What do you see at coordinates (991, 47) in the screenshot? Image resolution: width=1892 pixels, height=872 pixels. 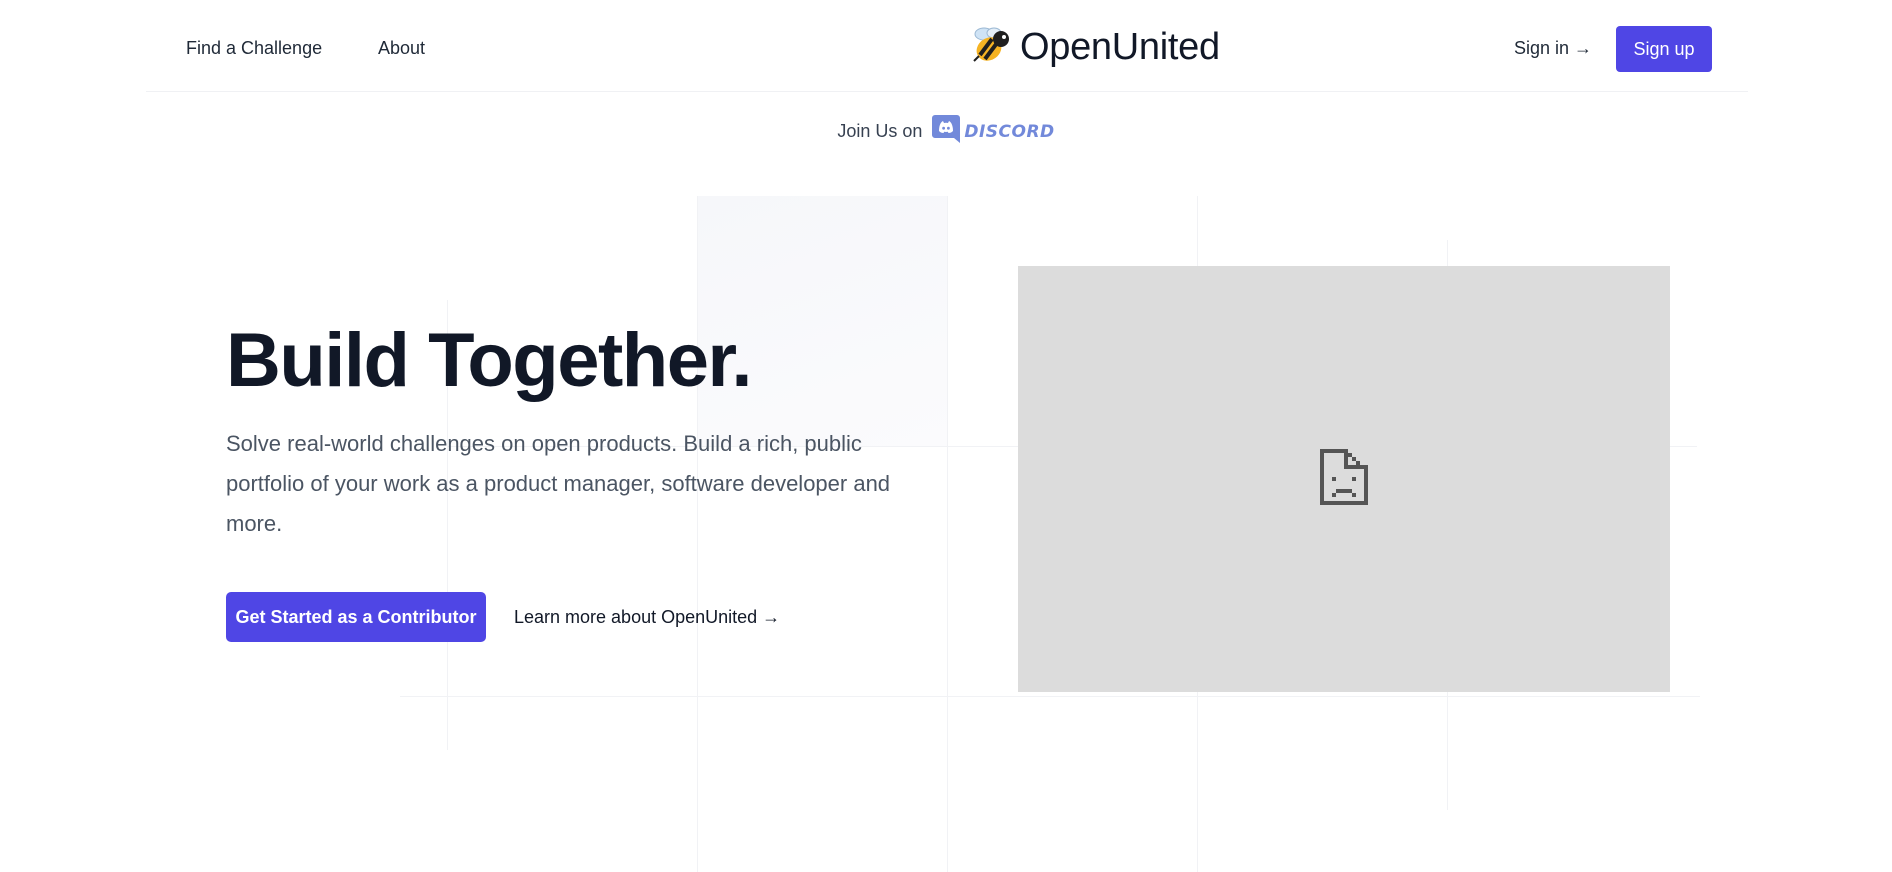 I see `bee-icon` at bounding box center [991, 47].